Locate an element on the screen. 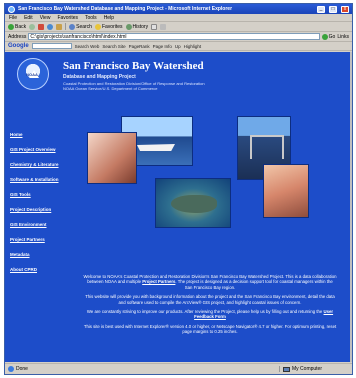  nav-gis-environment: GIS Environment is located at coordinates (43, 229).